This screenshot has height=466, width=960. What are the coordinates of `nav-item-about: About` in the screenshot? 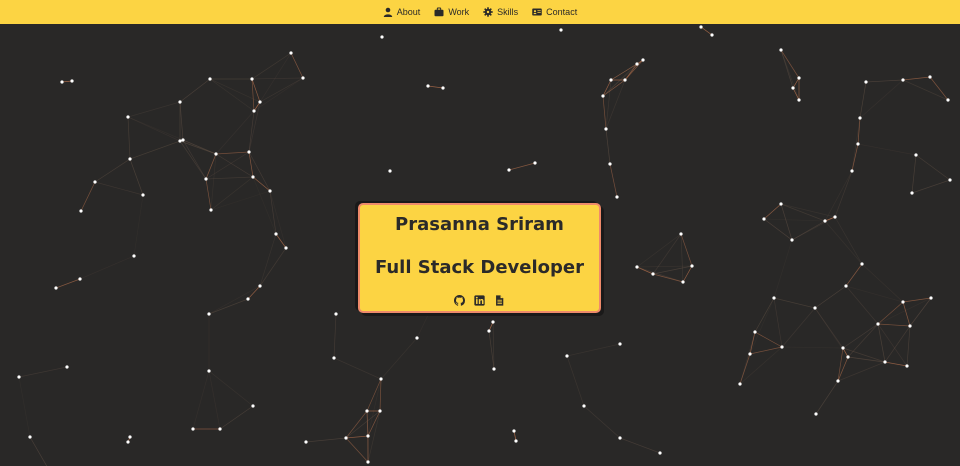 It's located at (401, 12).